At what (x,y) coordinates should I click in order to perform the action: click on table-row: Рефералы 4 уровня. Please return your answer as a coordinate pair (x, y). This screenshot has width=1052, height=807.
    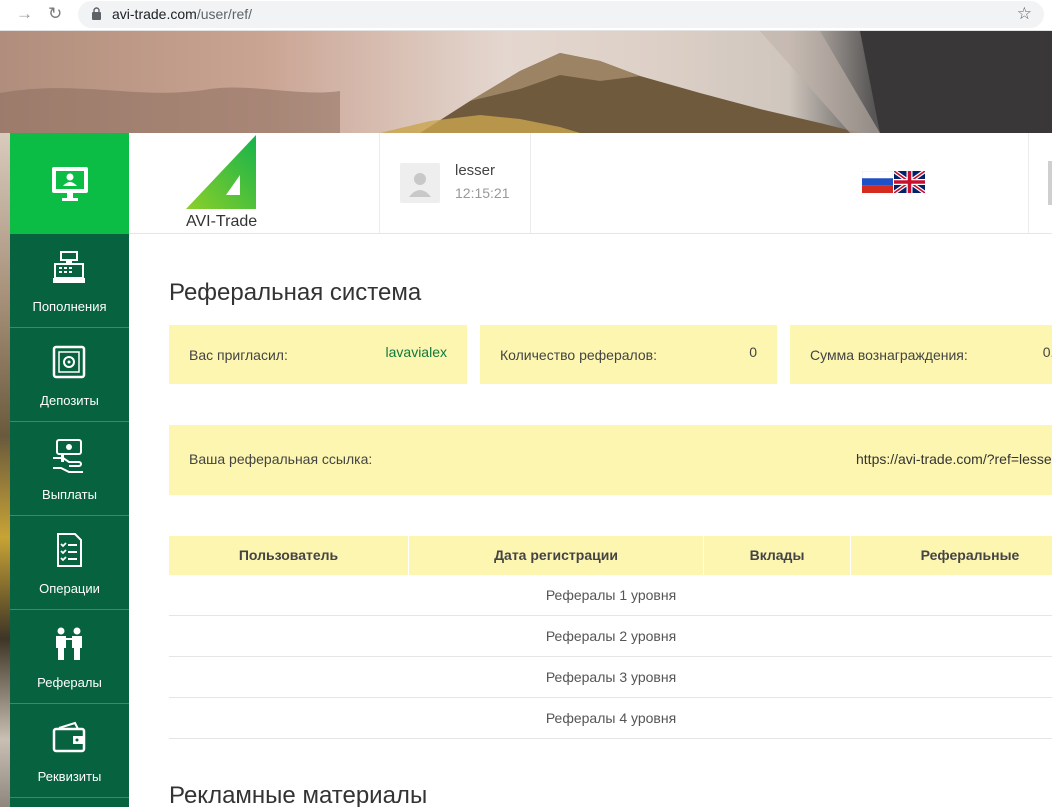
    Looking at the image, I should click on (610, 718).